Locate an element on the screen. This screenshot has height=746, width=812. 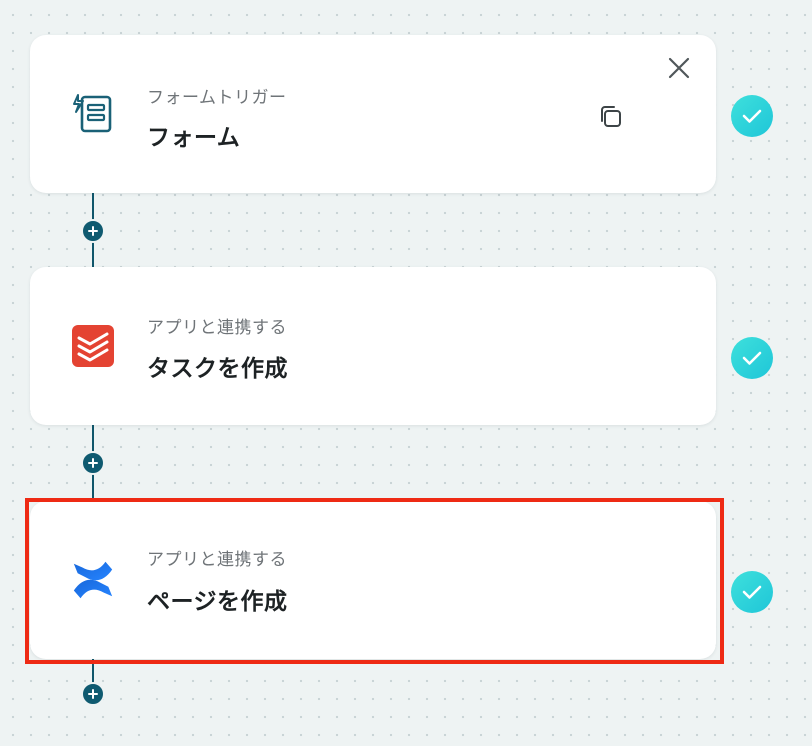
step-title: ページを作成 is located at coordinates (217, 602).